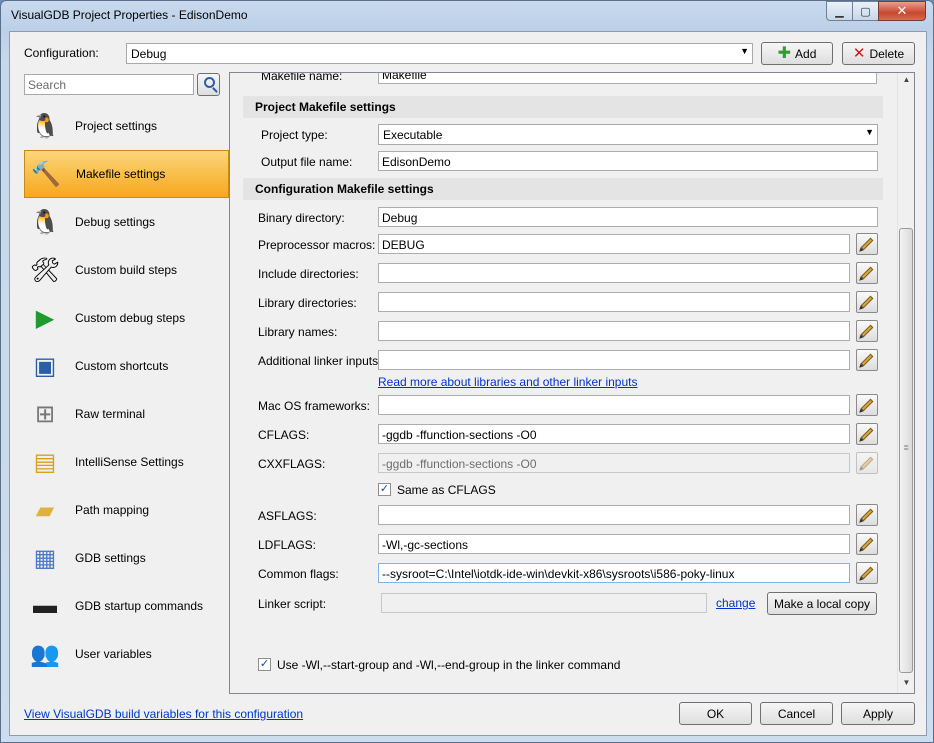 This screenshot has width=934, height=743. I want to click on terminal-icon: ▬, so click(45, 605).